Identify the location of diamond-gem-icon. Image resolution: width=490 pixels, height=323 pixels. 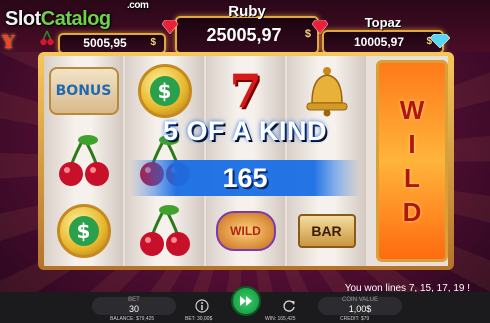
(440, 41).